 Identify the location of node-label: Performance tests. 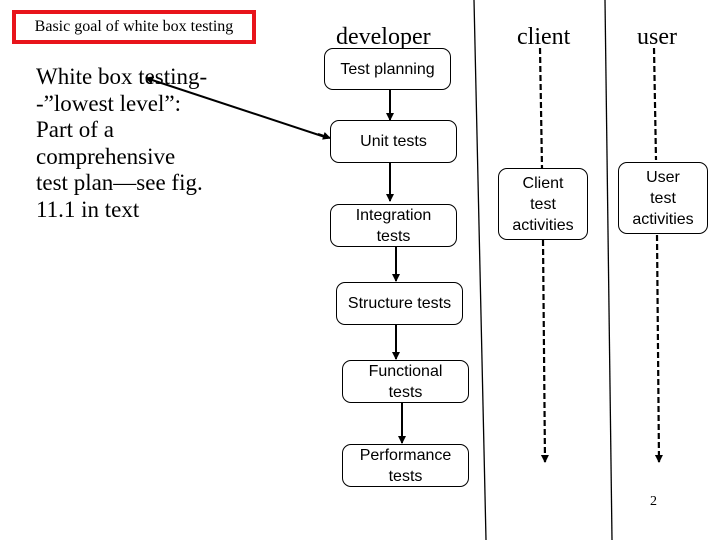
(405, 465).